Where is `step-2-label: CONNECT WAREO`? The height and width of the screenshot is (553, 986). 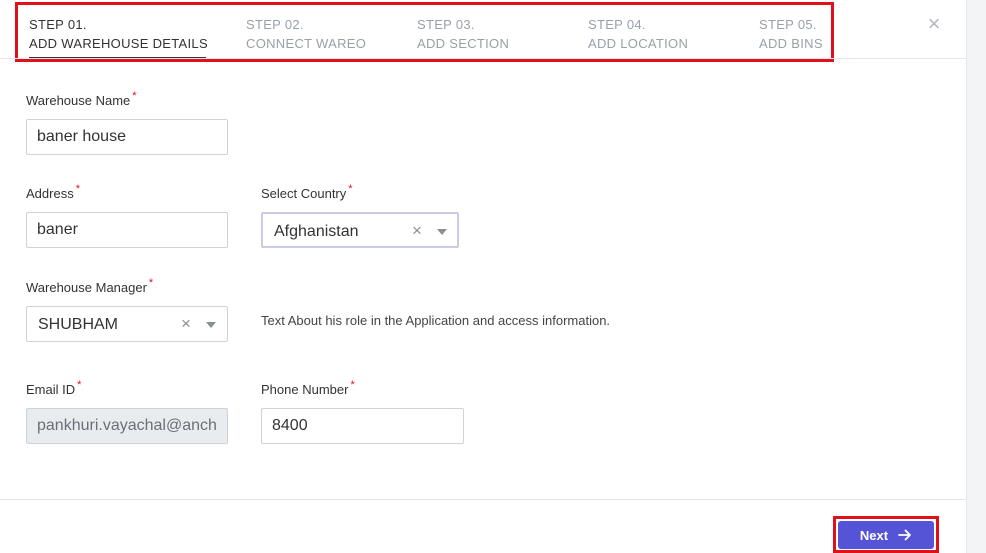 step-2-label: CONNECT WAREO is located at coordinates (306, 43).